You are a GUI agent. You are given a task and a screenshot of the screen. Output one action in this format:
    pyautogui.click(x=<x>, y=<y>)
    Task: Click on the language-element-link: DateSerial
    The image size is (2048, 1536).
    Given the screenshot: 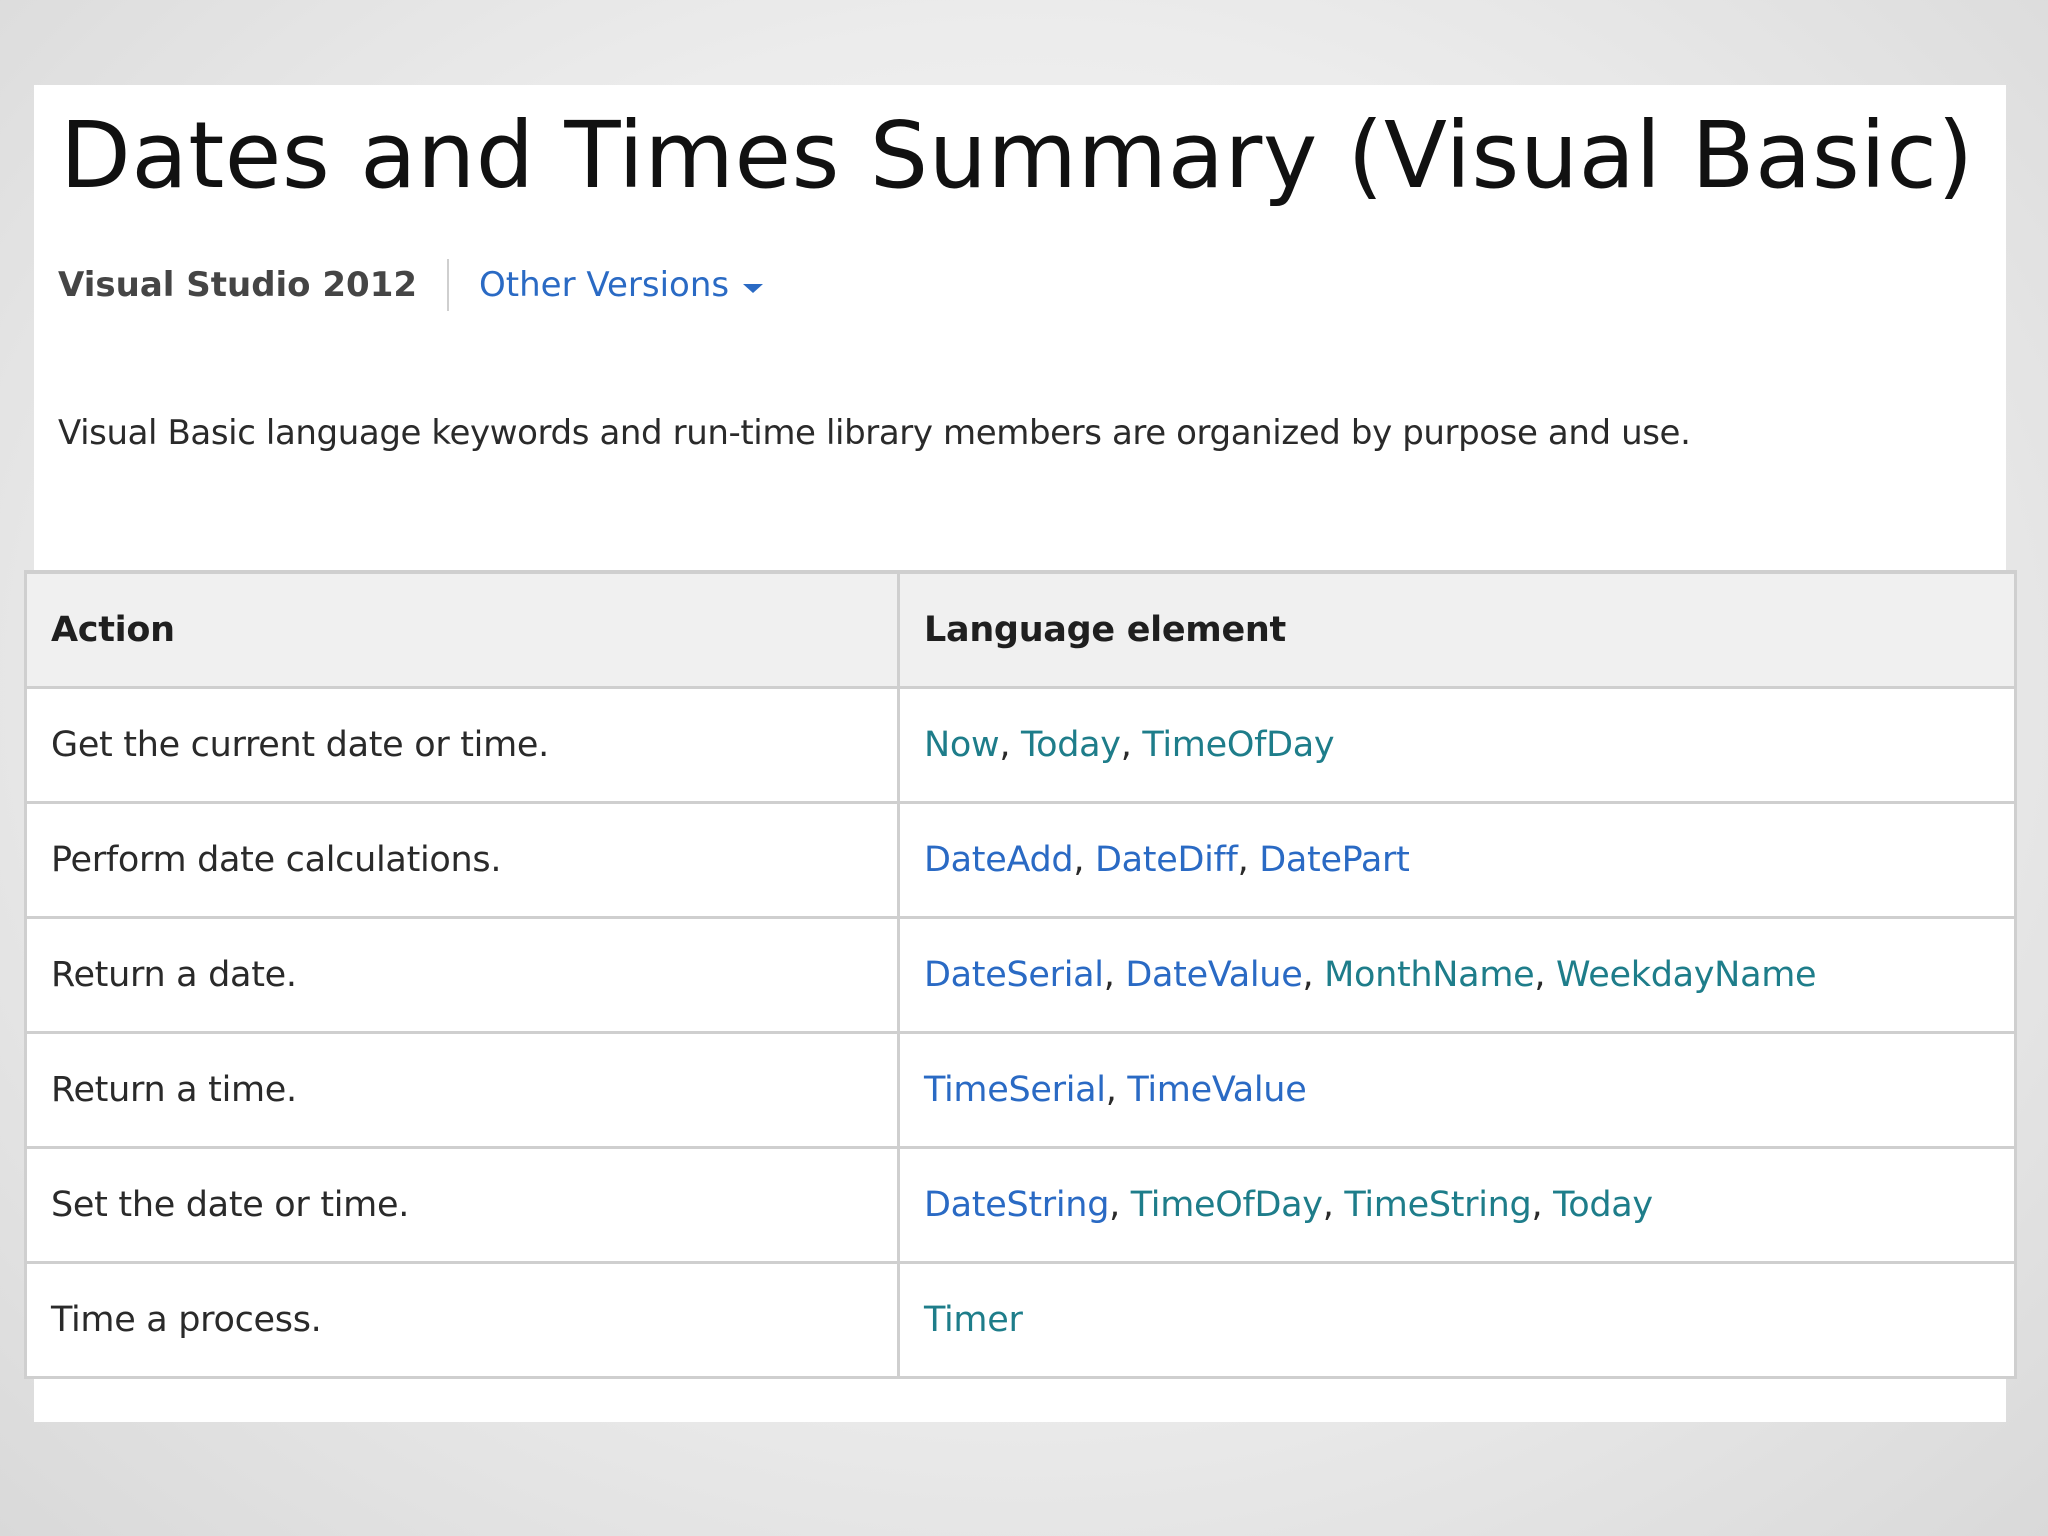 What is the action you would take?
    pyautogui.click(x=1014, y=975)
    